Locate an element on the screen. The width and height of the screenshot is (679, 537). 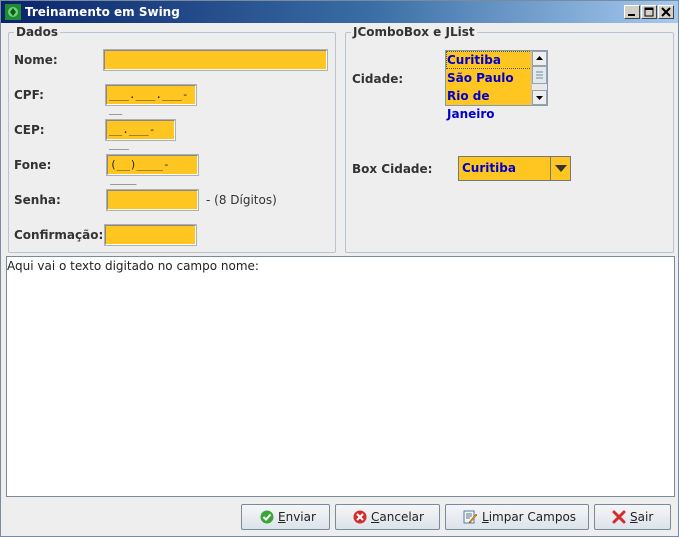
java-app-icon is located at coordinates (13, 12).